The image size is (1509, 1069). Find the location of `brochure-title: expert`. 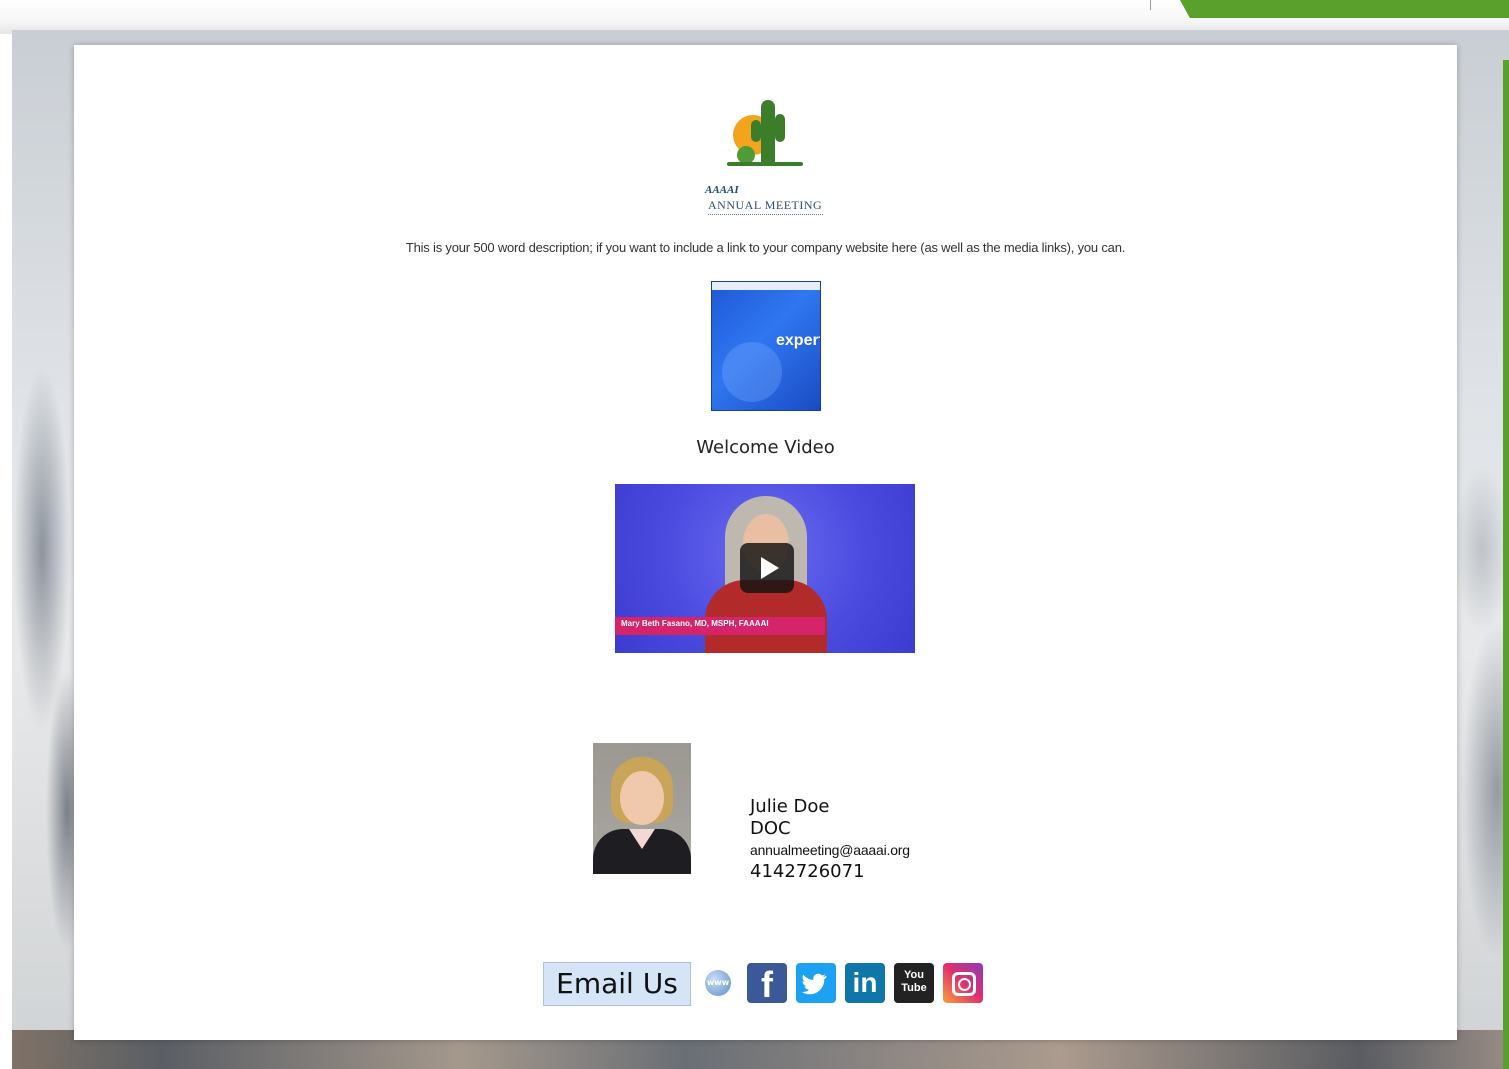

brochure-title: expert is located at coordinates (798, 340).